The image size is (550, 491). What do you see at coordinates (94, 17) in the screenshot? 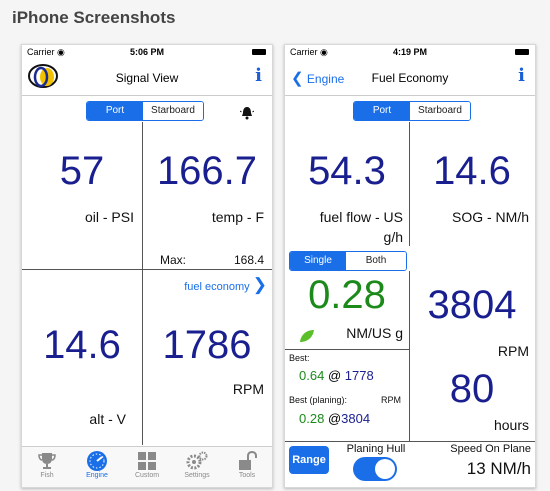
I see `page-title: iPhone Screenshots` at bounding box center [94, 17].